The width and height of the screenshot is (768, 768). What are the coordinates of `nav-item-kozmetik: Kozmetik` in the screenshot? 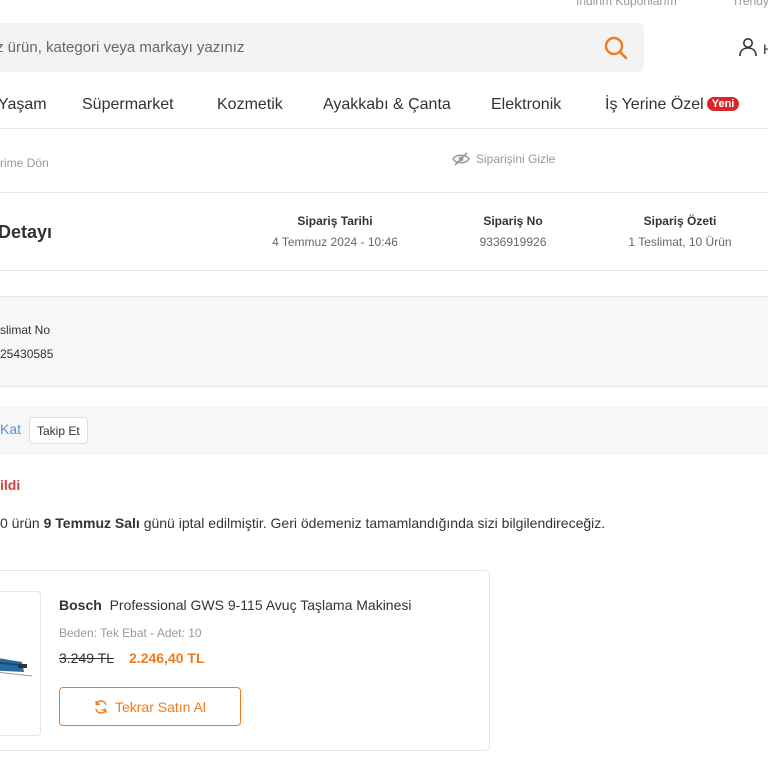 It's located at (250, 105).